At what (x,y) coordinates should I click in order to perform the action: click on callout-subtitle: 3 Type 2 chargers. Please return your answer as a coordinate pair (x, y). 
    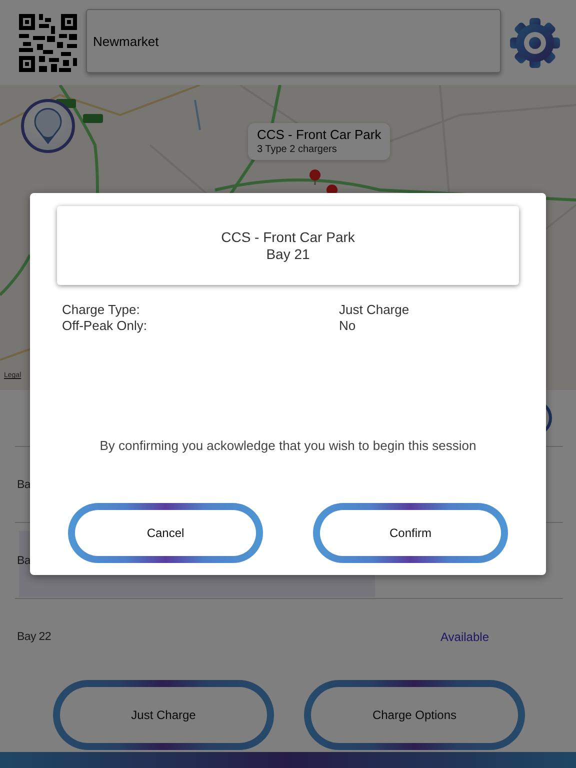
    Looking at the image, I should click on (297, 149).